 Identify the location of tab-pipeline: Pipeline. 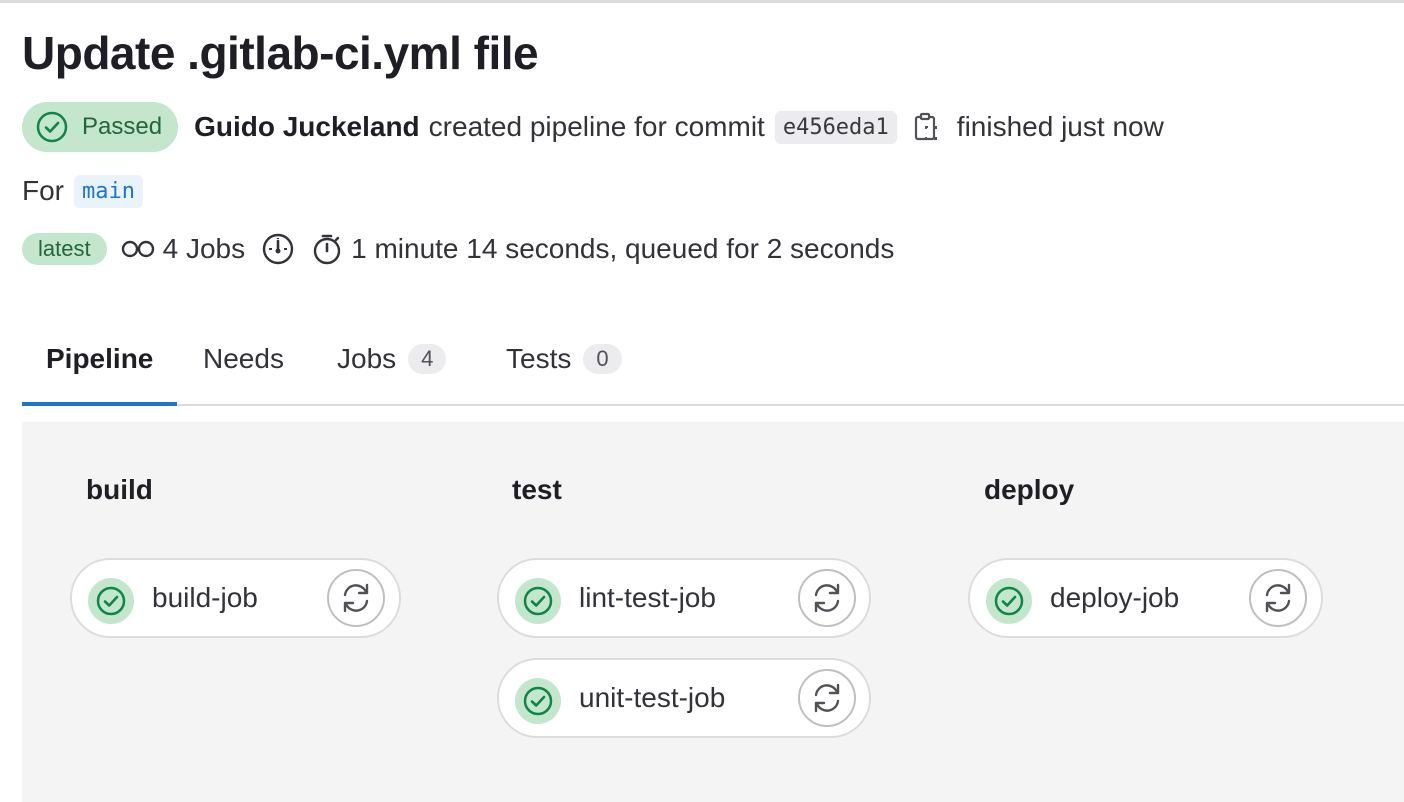
(100, 360).